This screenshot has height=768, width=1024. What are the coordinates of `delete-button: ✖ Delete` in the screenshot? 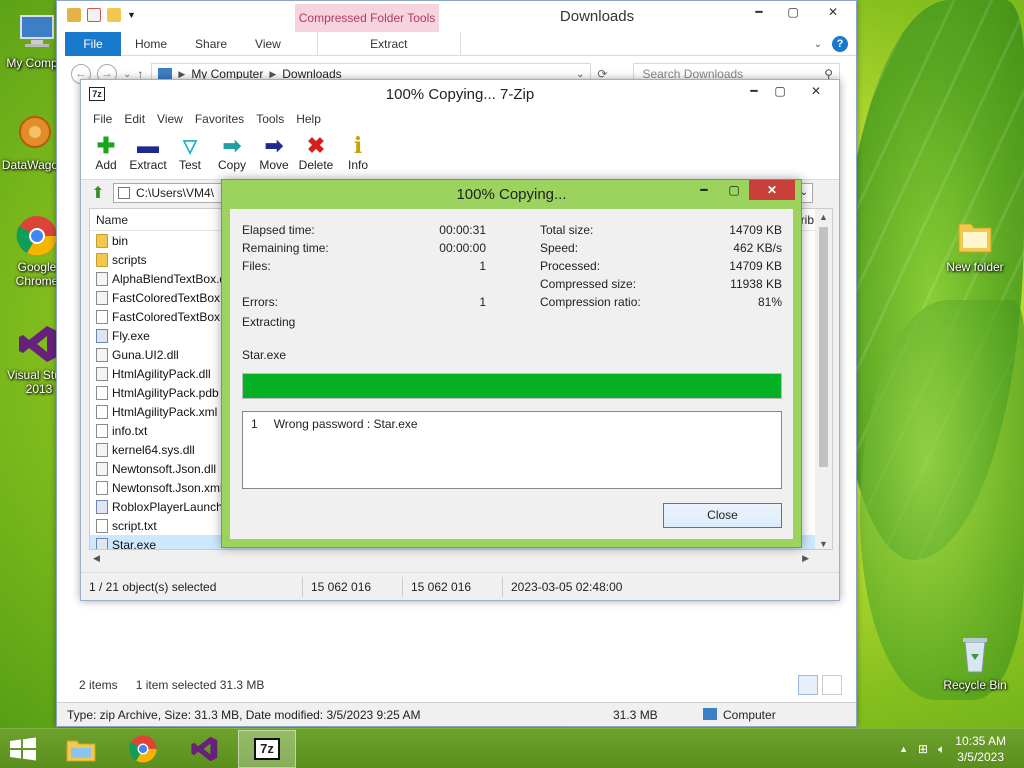 It's located at (316, 153).